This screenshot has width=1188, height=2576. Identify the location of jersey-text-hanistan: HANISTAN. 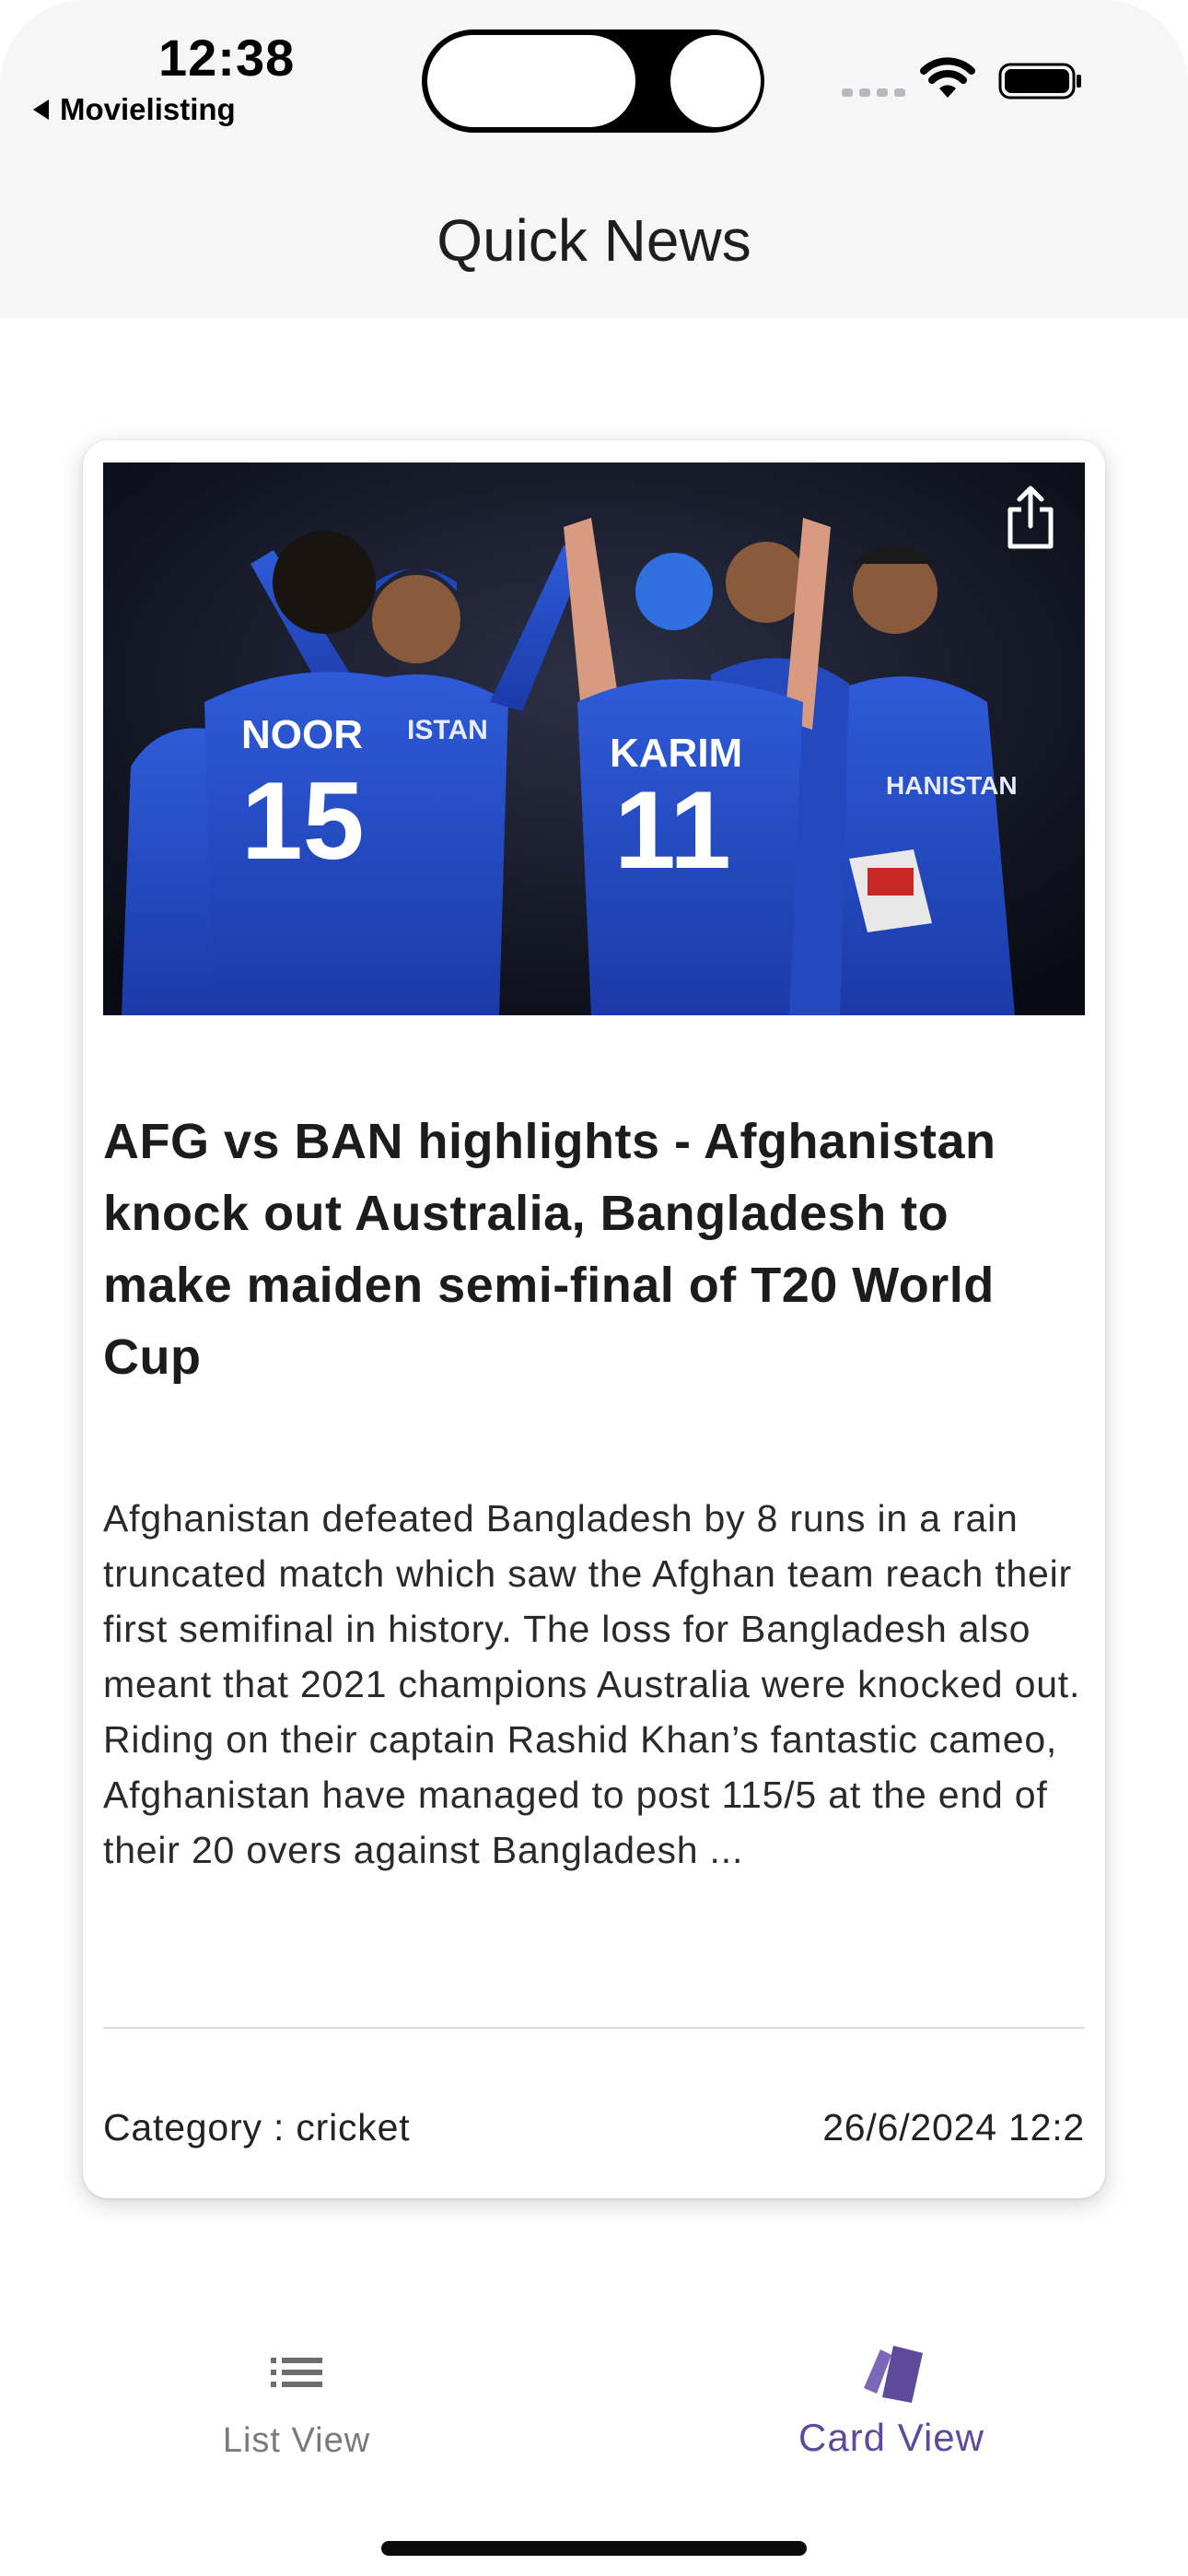
(952, 785).